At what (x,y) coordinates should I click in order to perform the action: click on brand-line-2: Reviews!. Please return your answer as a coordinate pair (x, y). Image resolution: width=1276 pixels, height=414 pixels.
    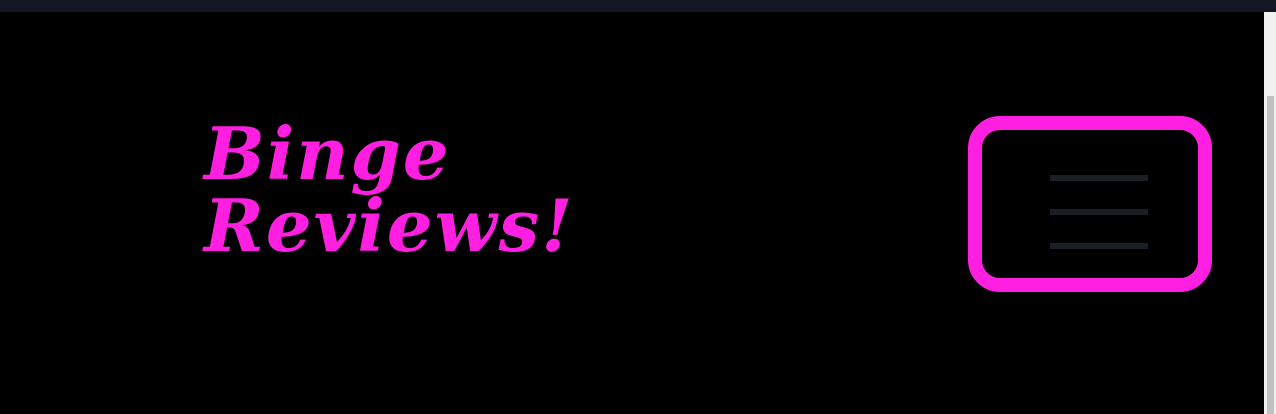
    Looking at the image, I should click on (389, 225).